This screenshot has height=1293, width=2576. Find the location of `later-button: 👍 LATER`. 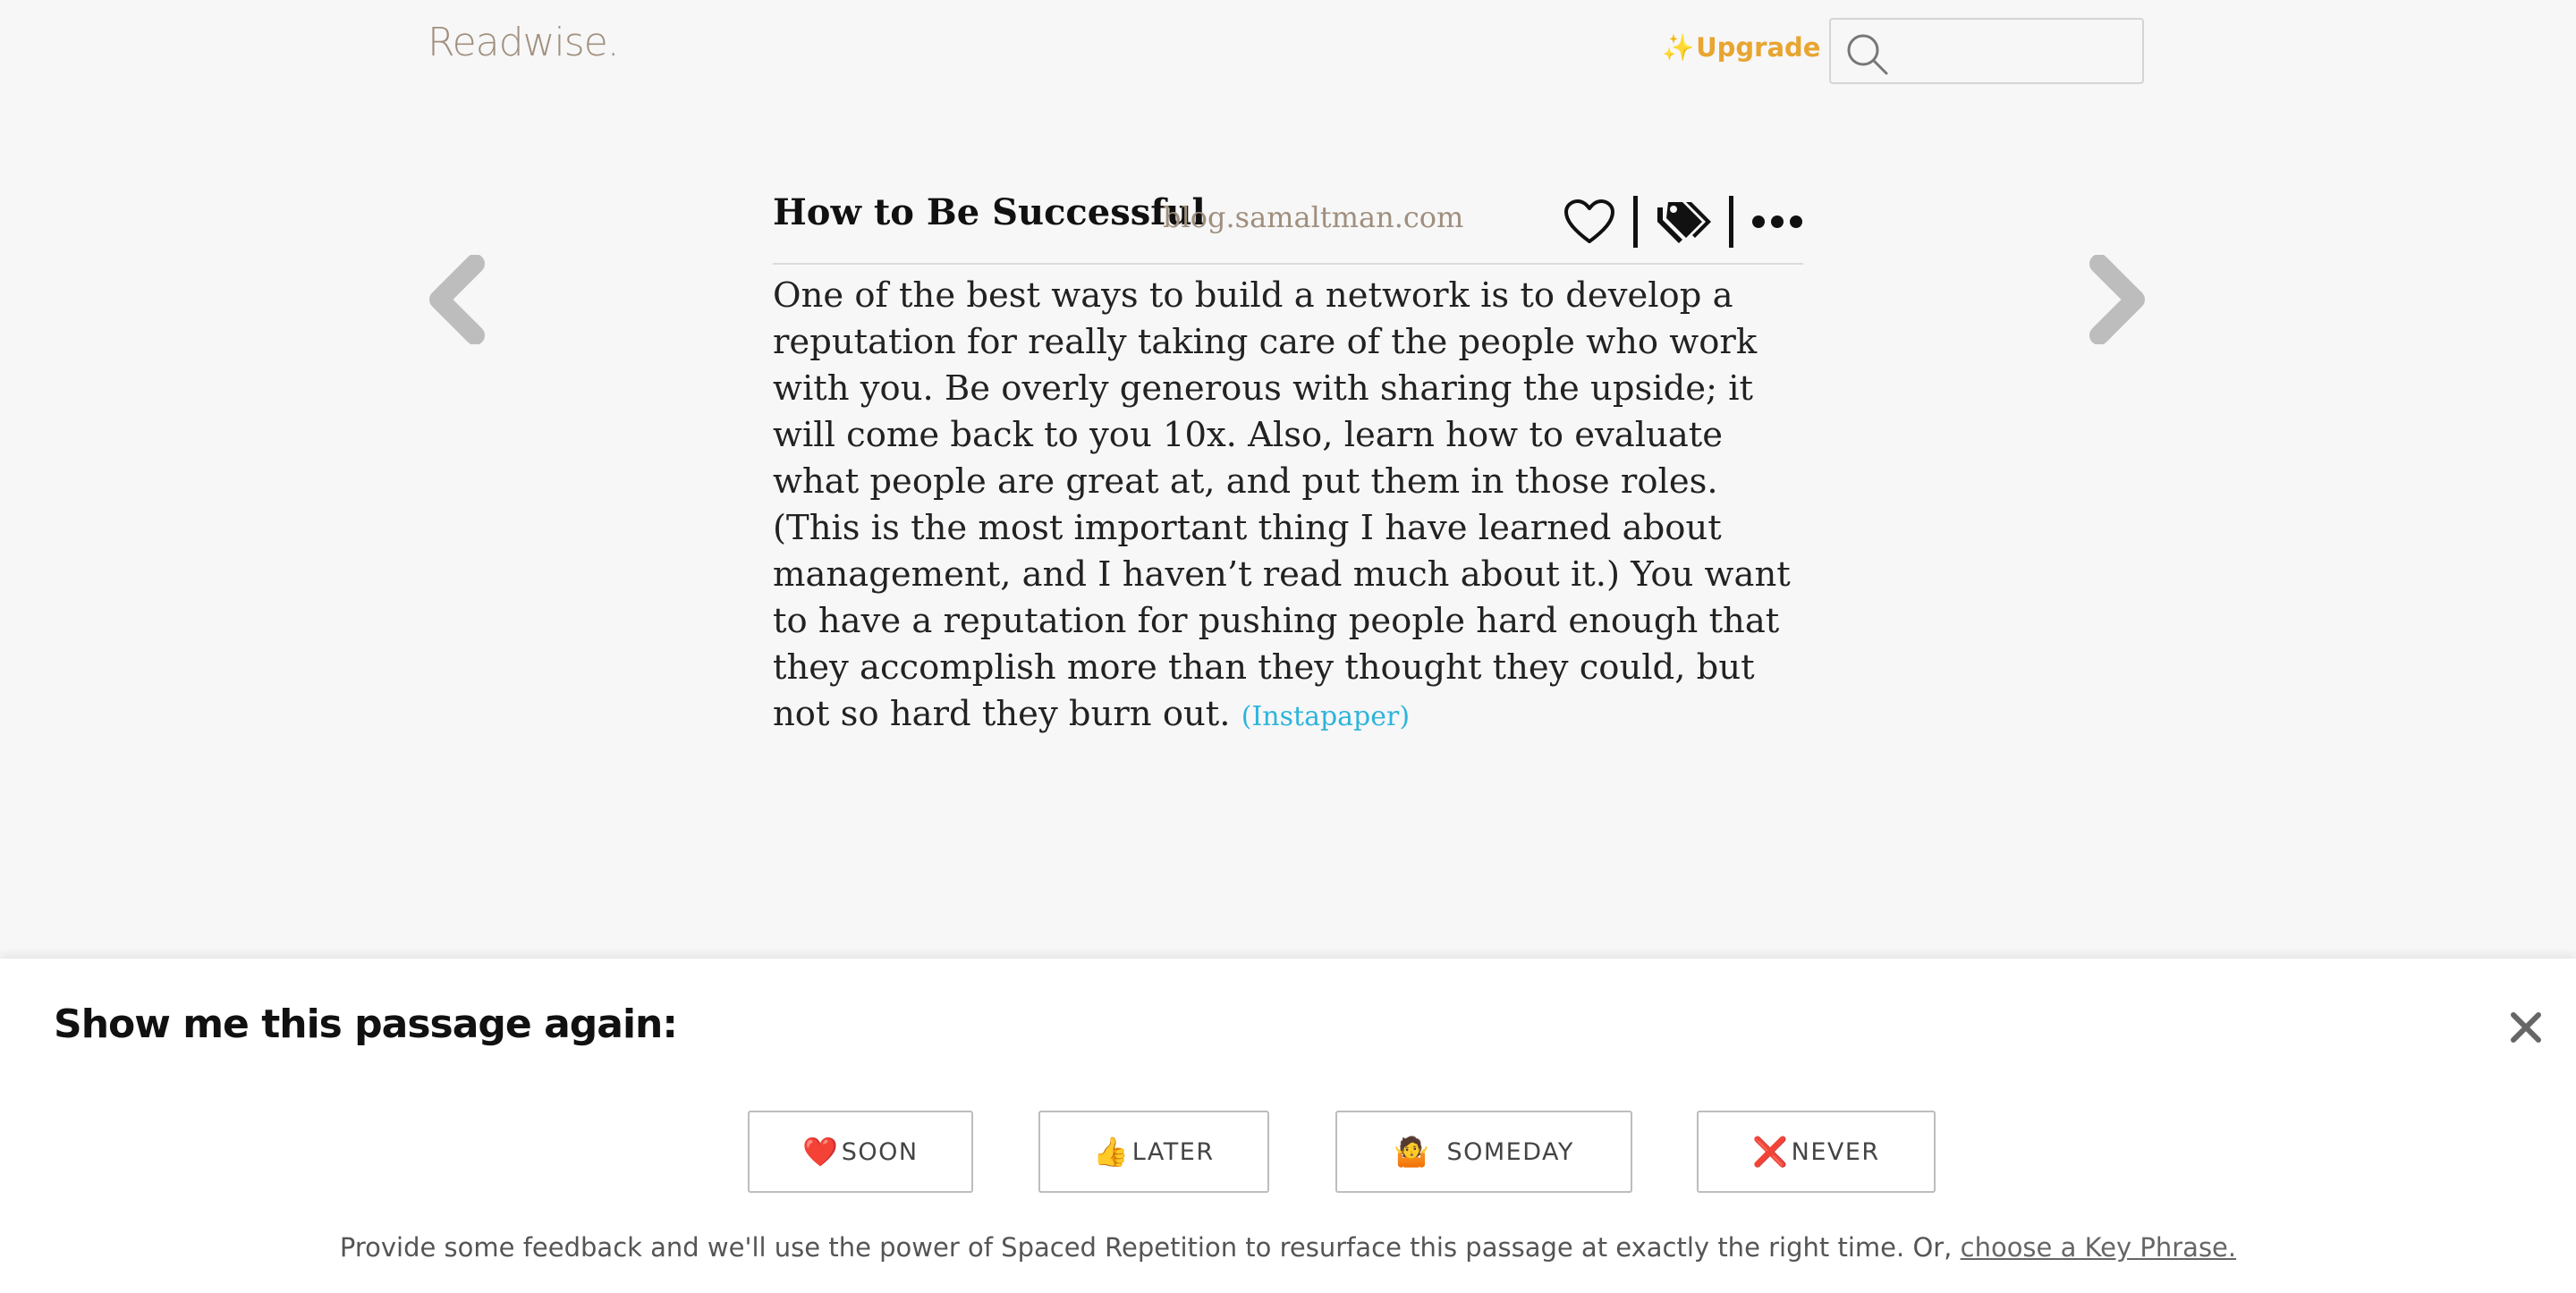

later-button: 👍 LATER is located at coordinates (1153, 1152).